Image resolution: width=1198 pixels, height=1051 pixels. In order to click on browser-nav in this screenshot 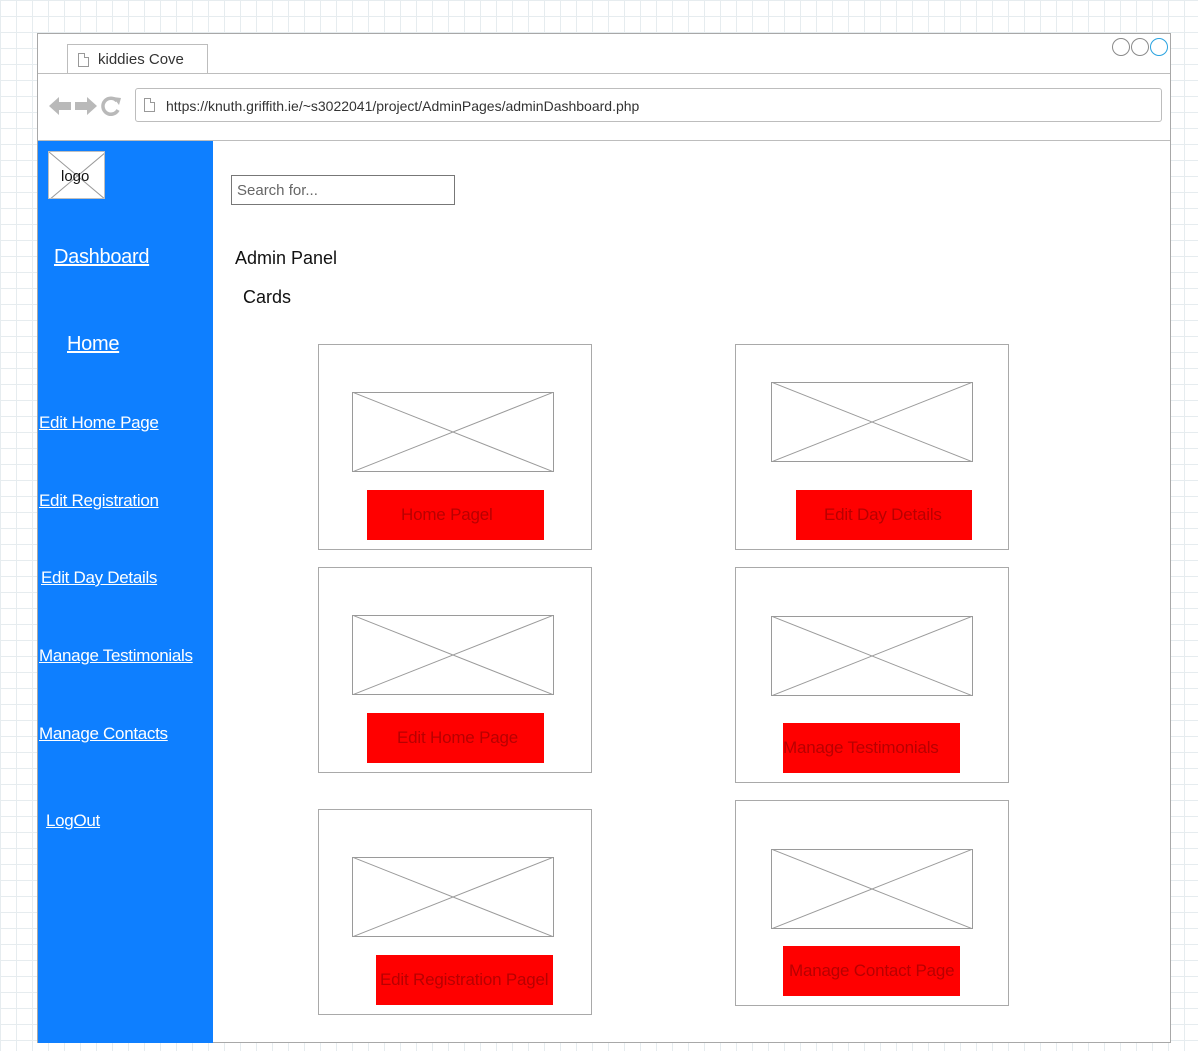, I will do `click(85, 106)`.